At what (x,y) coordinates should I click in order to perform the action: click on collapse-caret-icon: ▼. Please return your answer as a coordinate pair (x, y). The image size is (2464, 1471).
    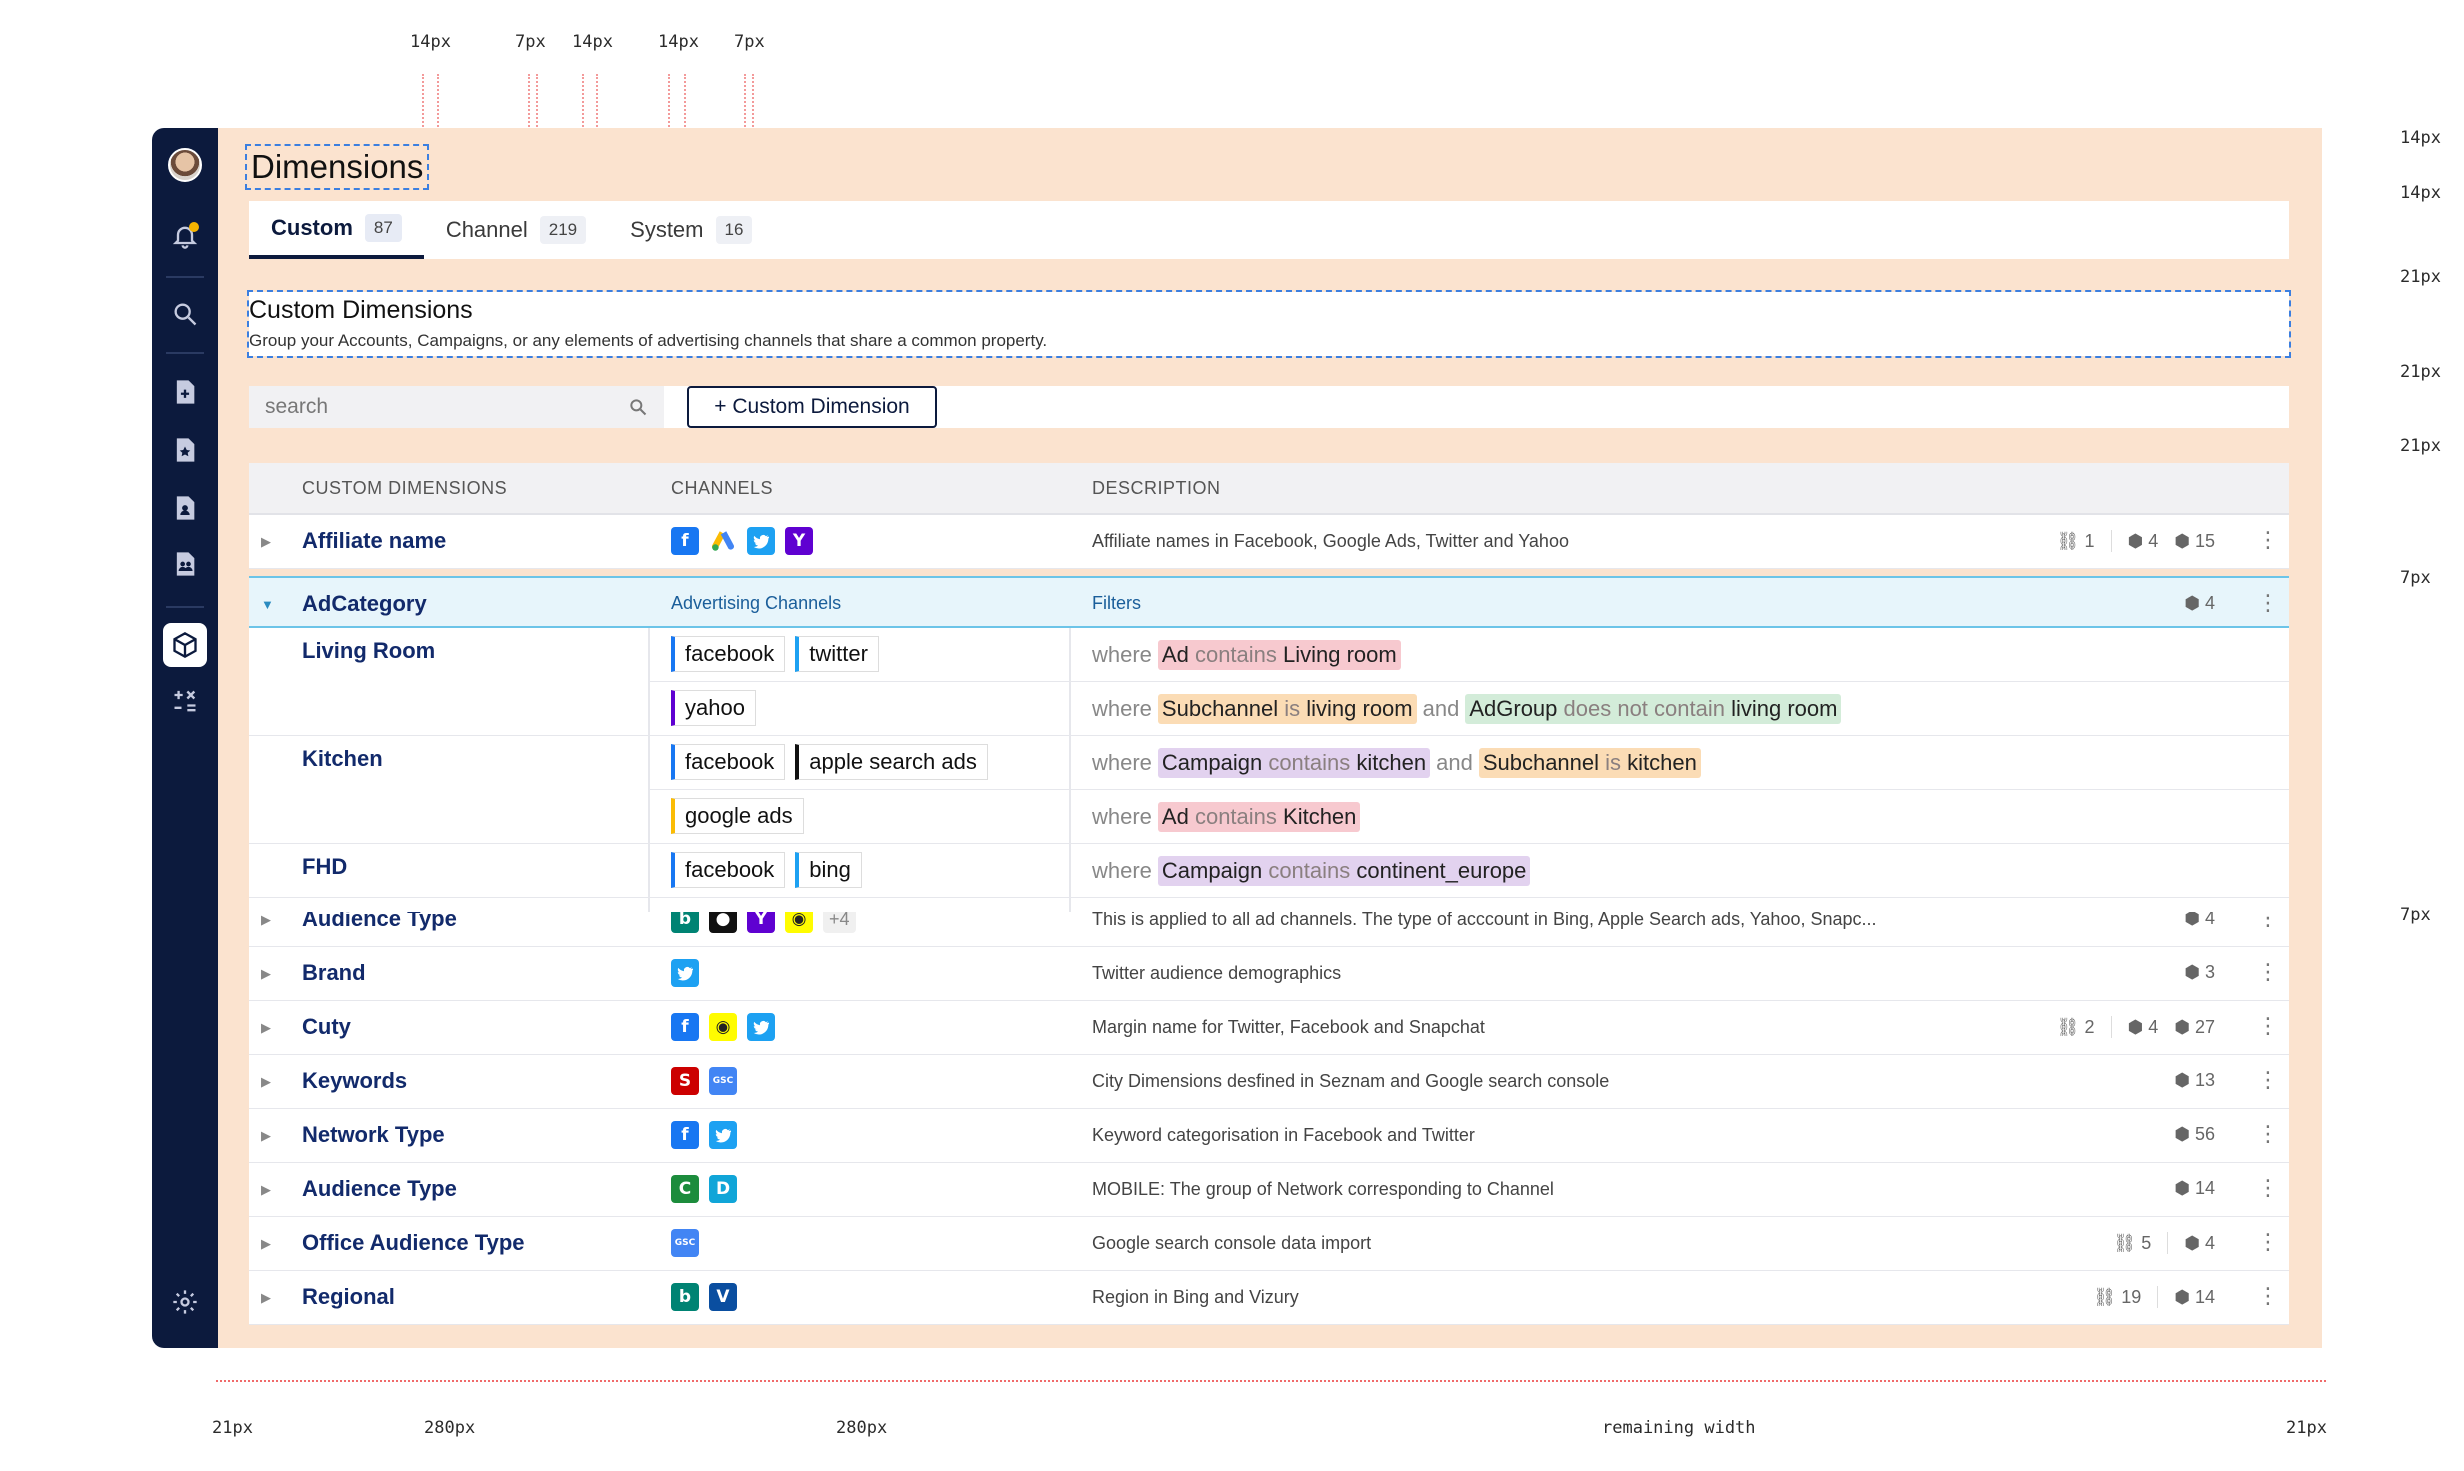
    Looking at the image, I should click on (267, 604).